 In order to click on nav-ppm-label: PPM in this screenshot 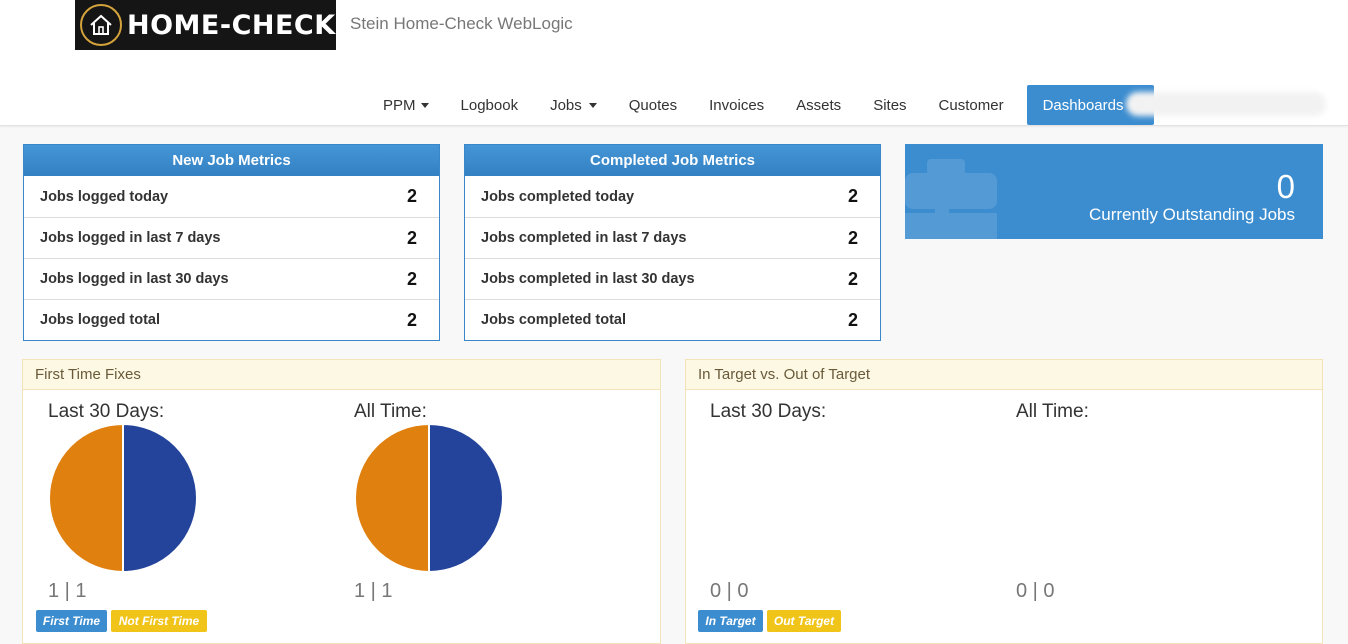, I will do `click(399, 105)`.